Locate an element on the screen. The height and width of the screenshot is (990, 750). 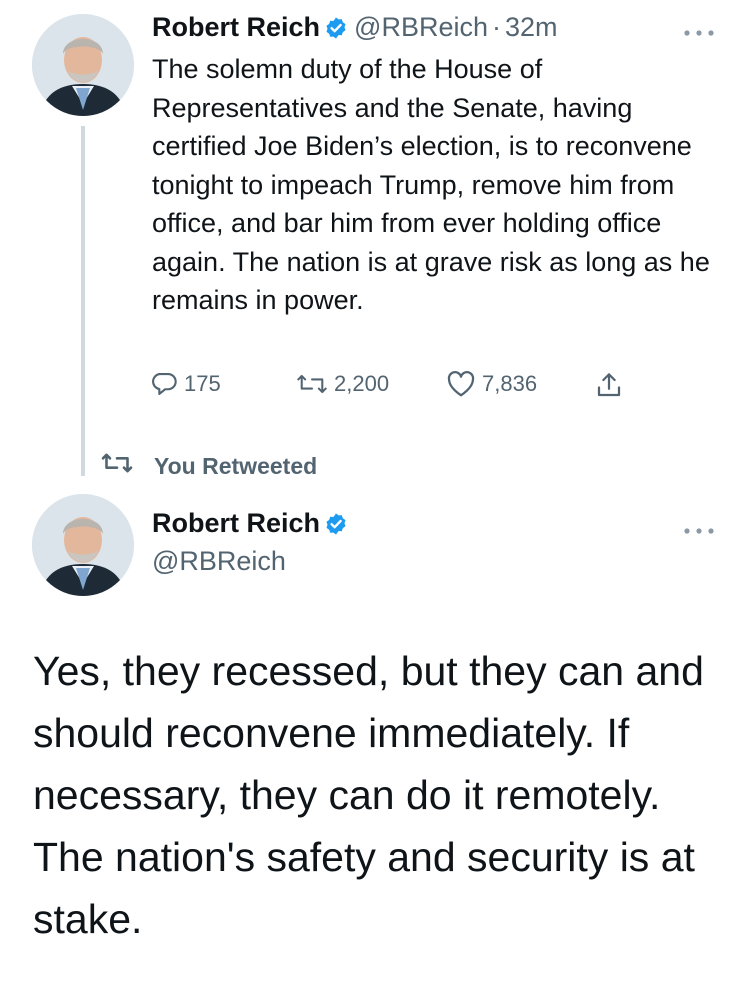
thread-connector-line is located at coordinates (83, 301).